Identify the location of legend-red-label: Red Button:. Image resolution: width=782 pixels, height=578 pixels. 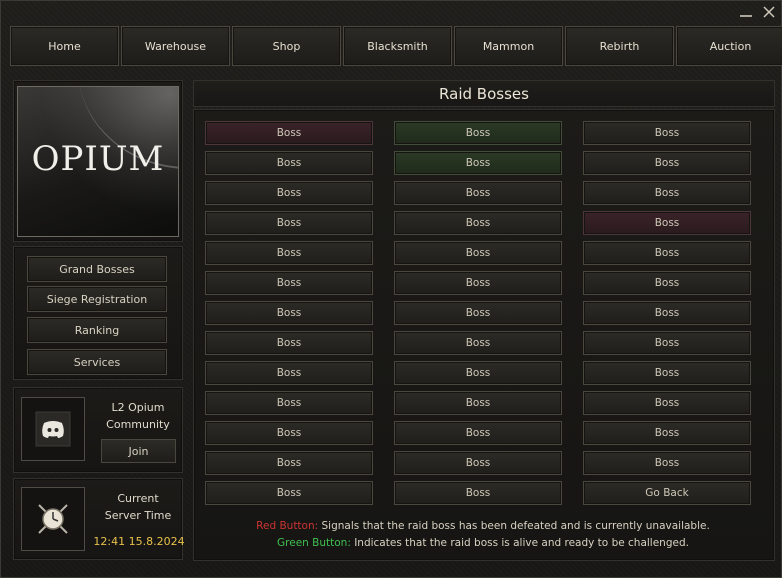
(287, 526).